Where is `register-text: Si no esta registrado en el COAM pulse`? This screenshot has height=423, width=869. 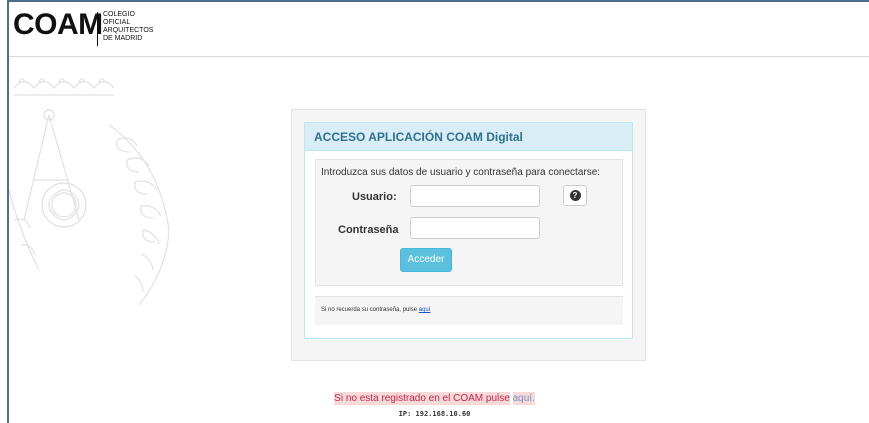 register-text: Si no esta registrado en el COAM pulse is located at coordinates (422, 398).